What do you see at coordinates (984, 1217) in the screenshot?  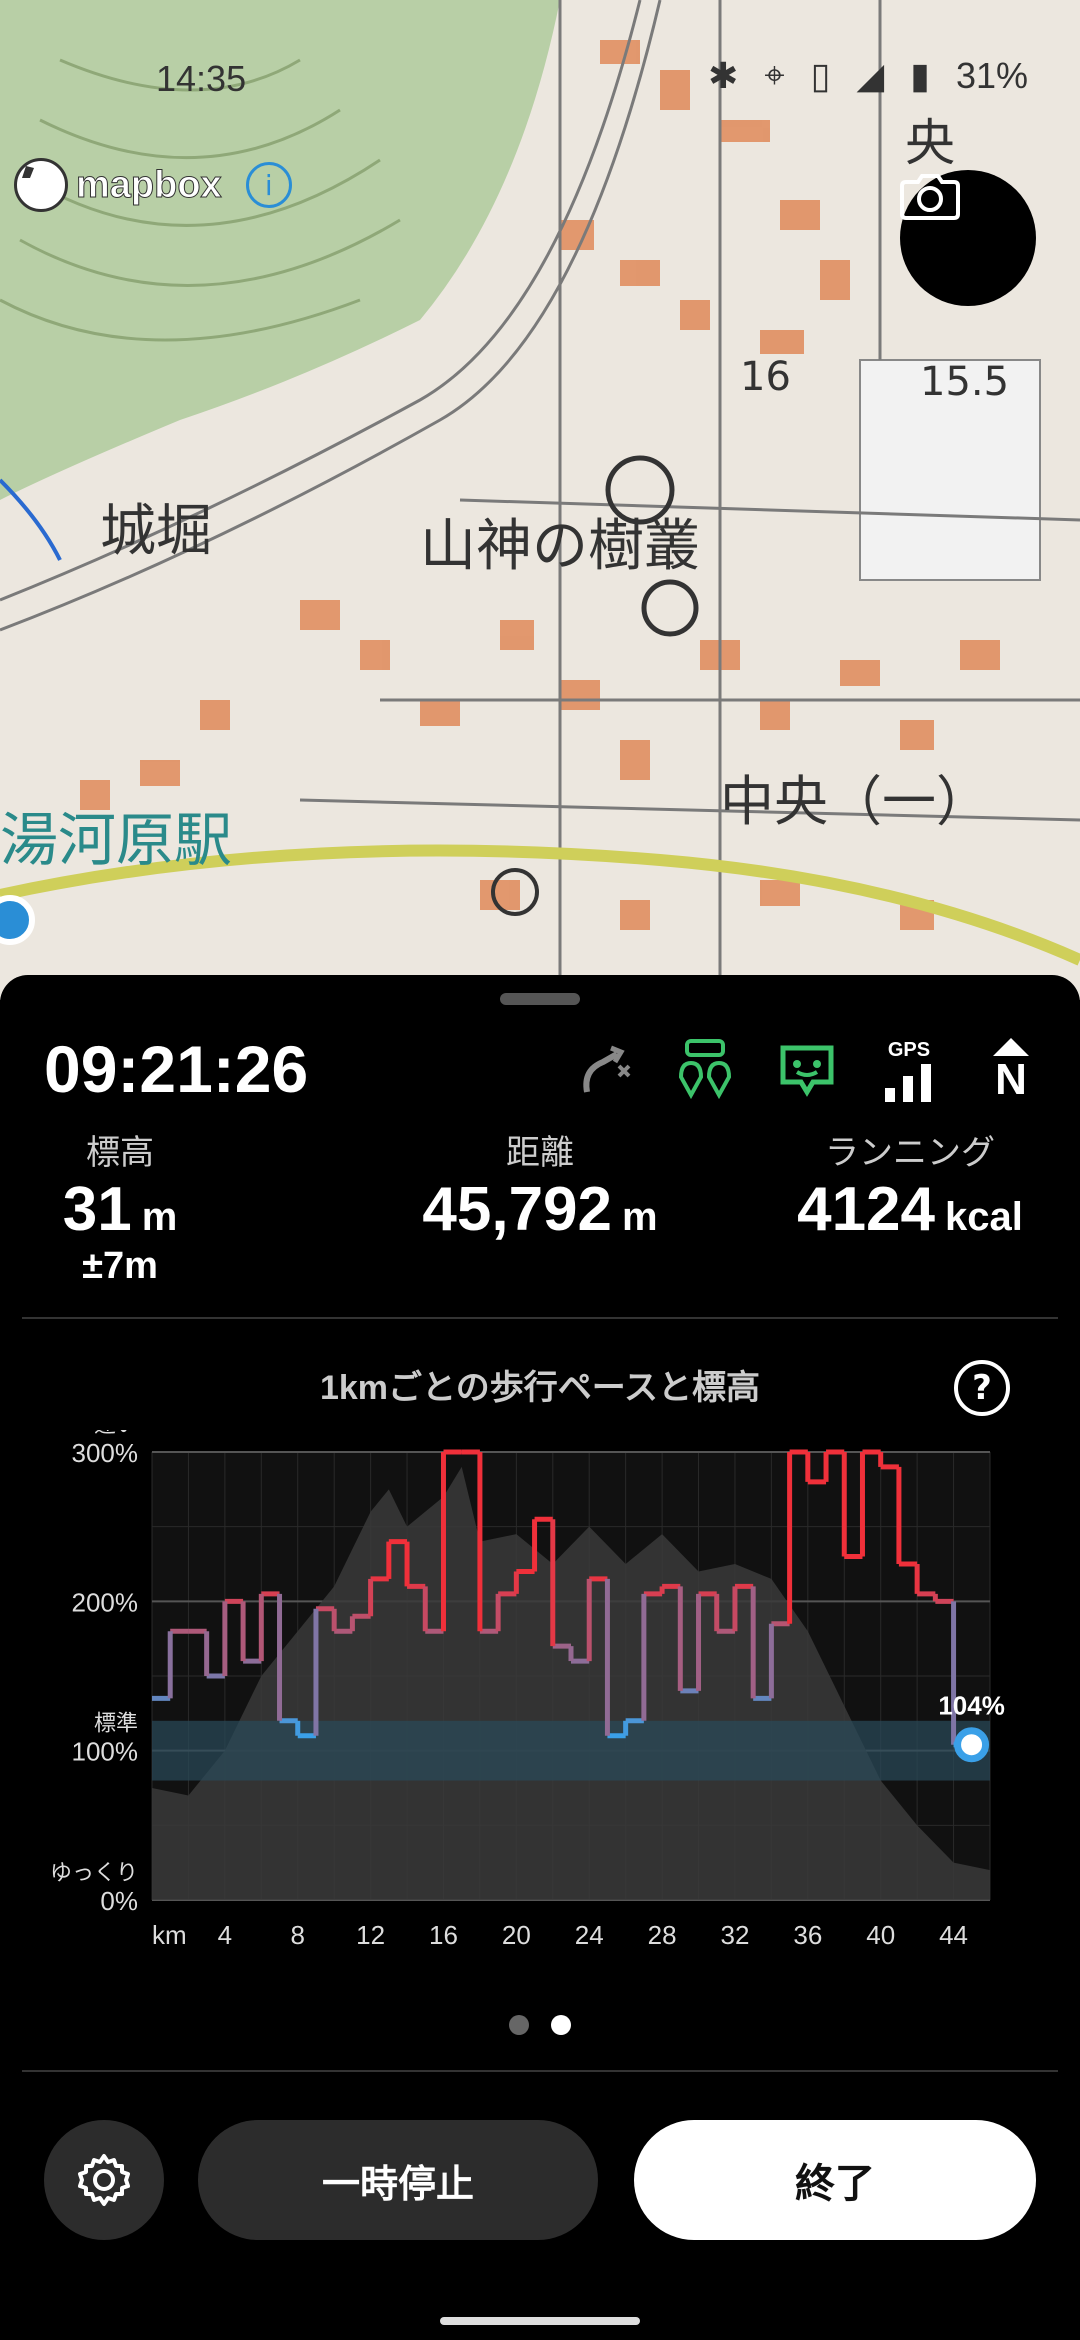 I see `stat-unit: kcal` at bounding box center [984, 1217].